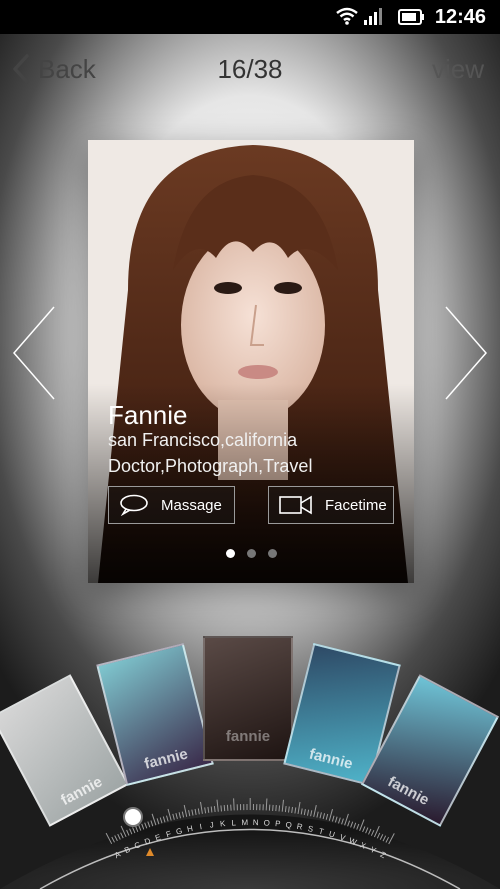  I want to click on signal-icon, so click(373, 16).